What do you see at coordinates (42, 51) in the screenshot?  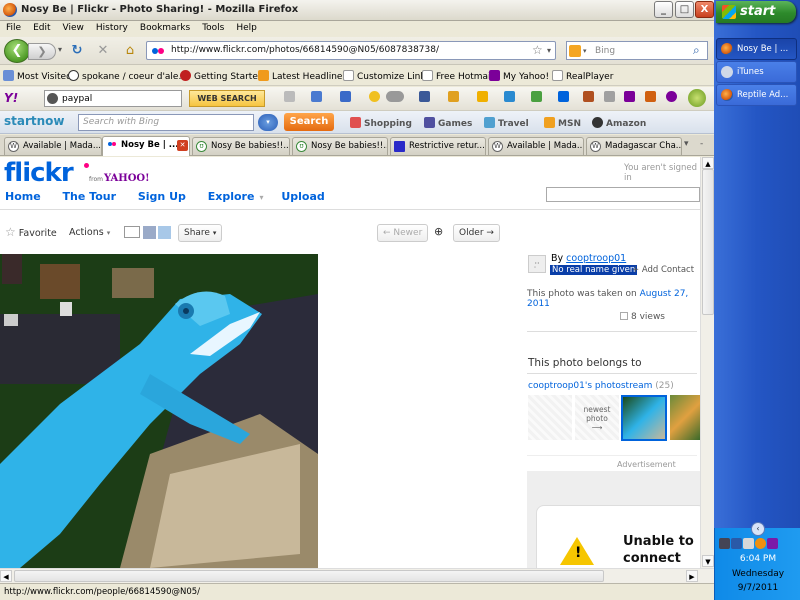 I see `forward-button: ❯` at bounding box center [42, 51].